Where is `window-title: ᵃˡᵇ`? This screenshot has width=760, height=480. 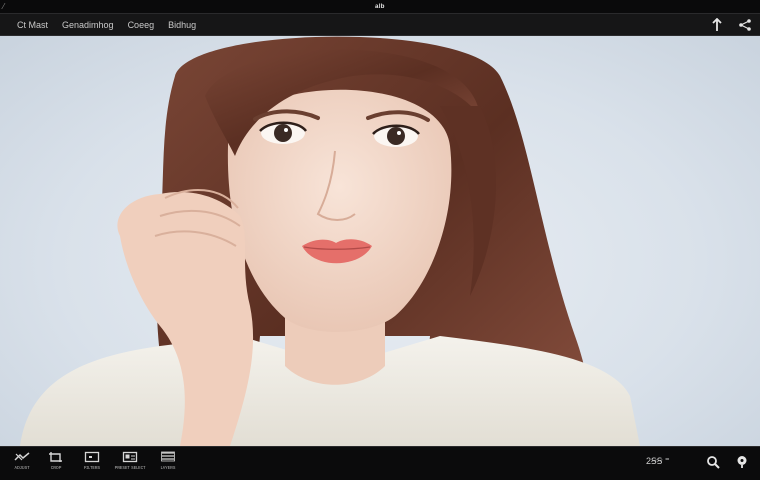
window-title: ᵃˡᵇ is located at coordinates (380, 7).